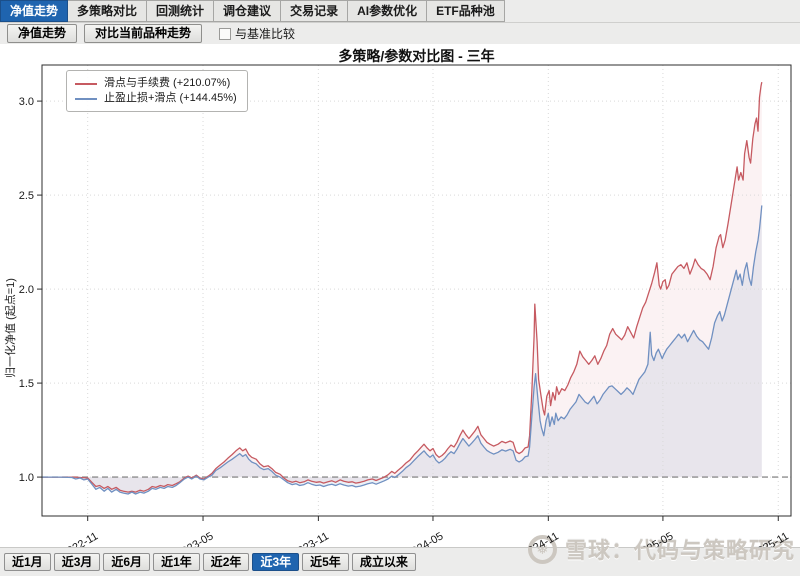 Image resolution: width=800 pixels, height=576 pixels. Describe the element at coordinates (325, 562) in the screenshot. I see `range-5y: 近5年` at that location.